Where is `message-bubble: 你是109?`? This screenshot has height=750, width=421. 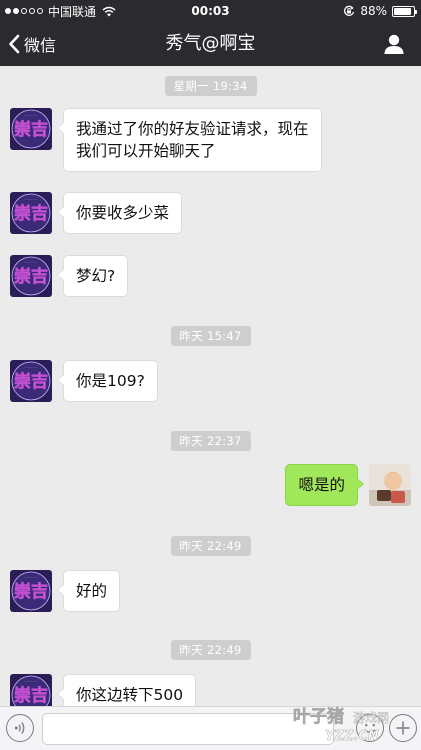
message-bubble: 你是109? is located at coordinates (107, 381).